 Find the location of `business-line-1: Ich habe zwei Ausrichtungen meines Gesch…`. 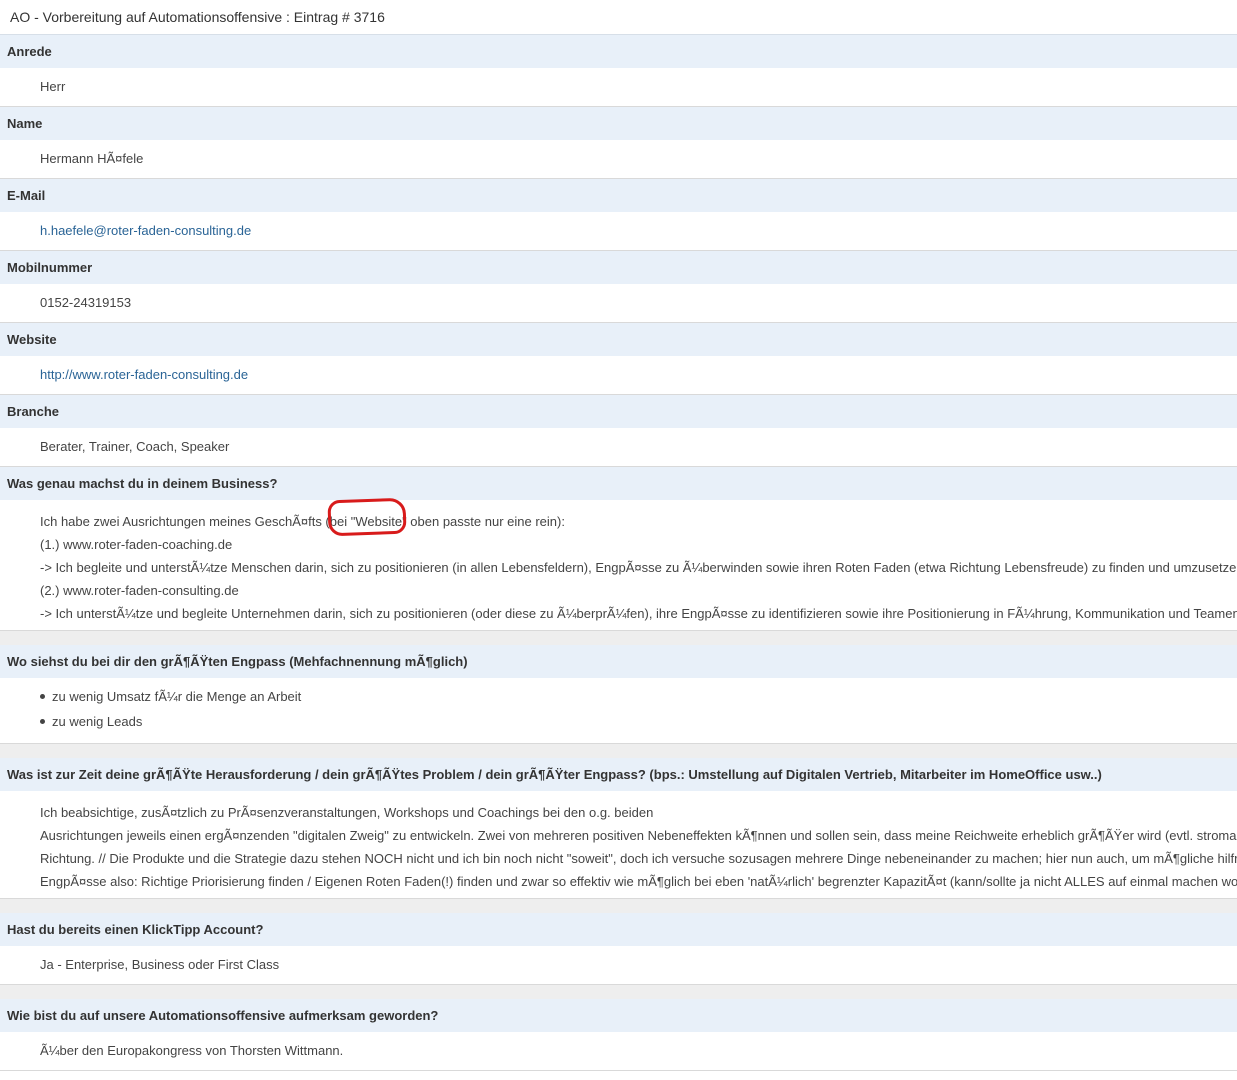

business-line-1: Ich habe zwei Ausrichtungen meines Gesch… is located at coordinates (302, 521).